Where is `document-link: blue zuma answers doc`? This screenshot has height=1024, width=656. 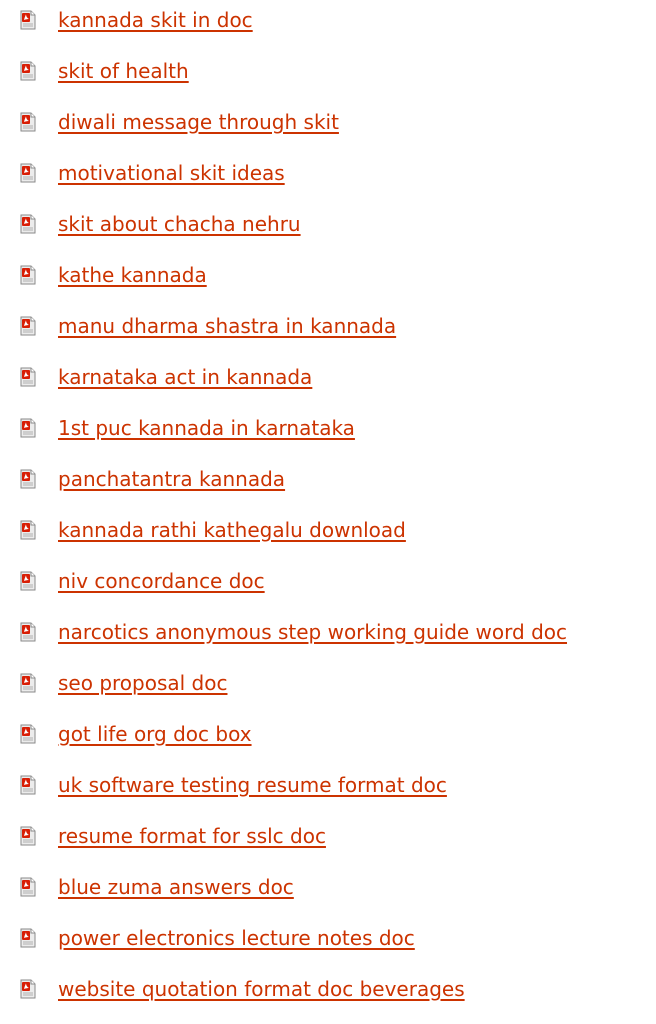 document-link: blue zuma answers doc is located at coordinates (176, 887).